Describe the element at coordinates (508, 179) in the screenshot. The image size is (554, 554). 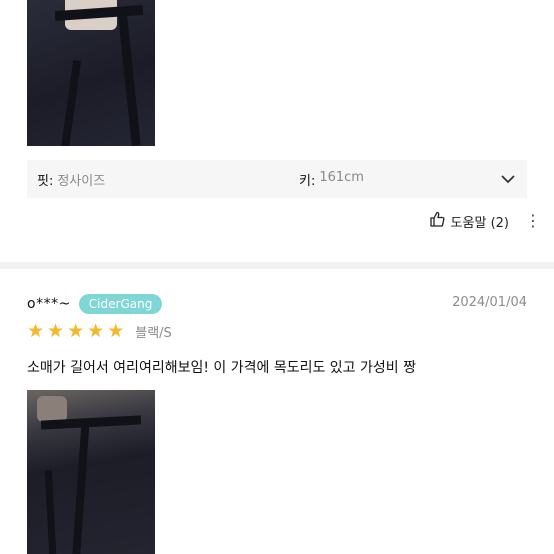
I see `chevron-down-icon` at that location.